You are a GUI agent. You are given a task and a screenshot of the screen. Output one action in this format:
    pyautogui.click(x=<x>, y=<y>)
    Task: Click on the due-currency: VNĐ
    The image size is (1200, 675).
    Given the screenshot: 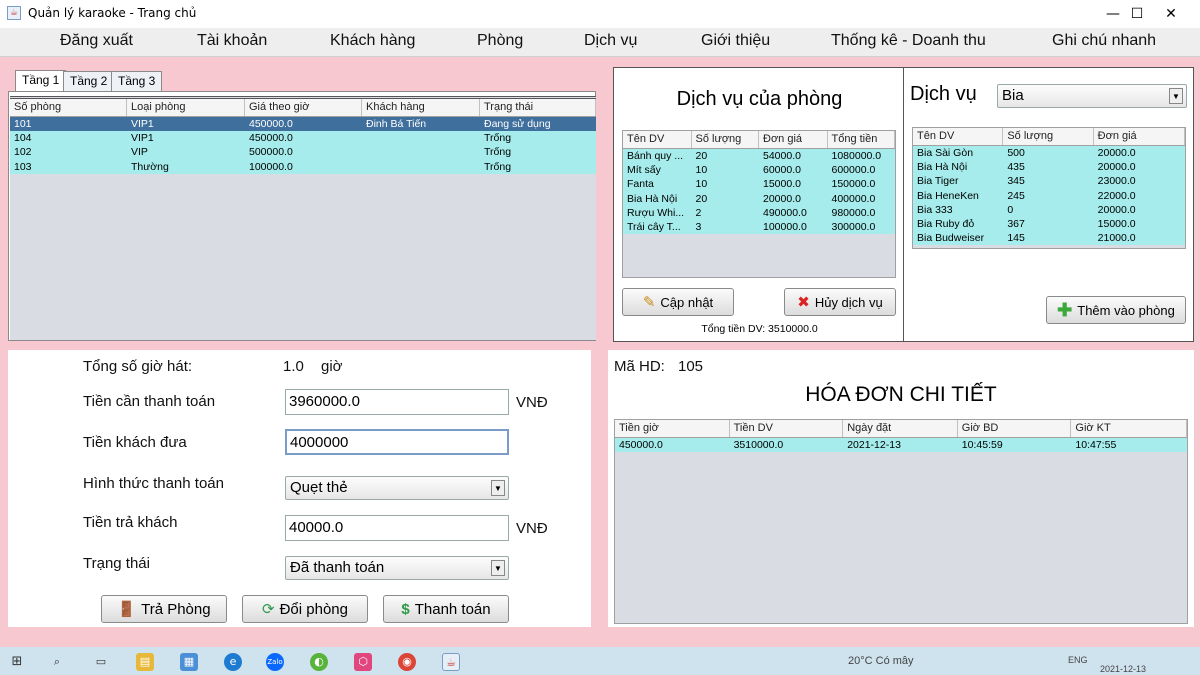 What is the action you would take?
    pyautogui.click(x=532, y=402)
    